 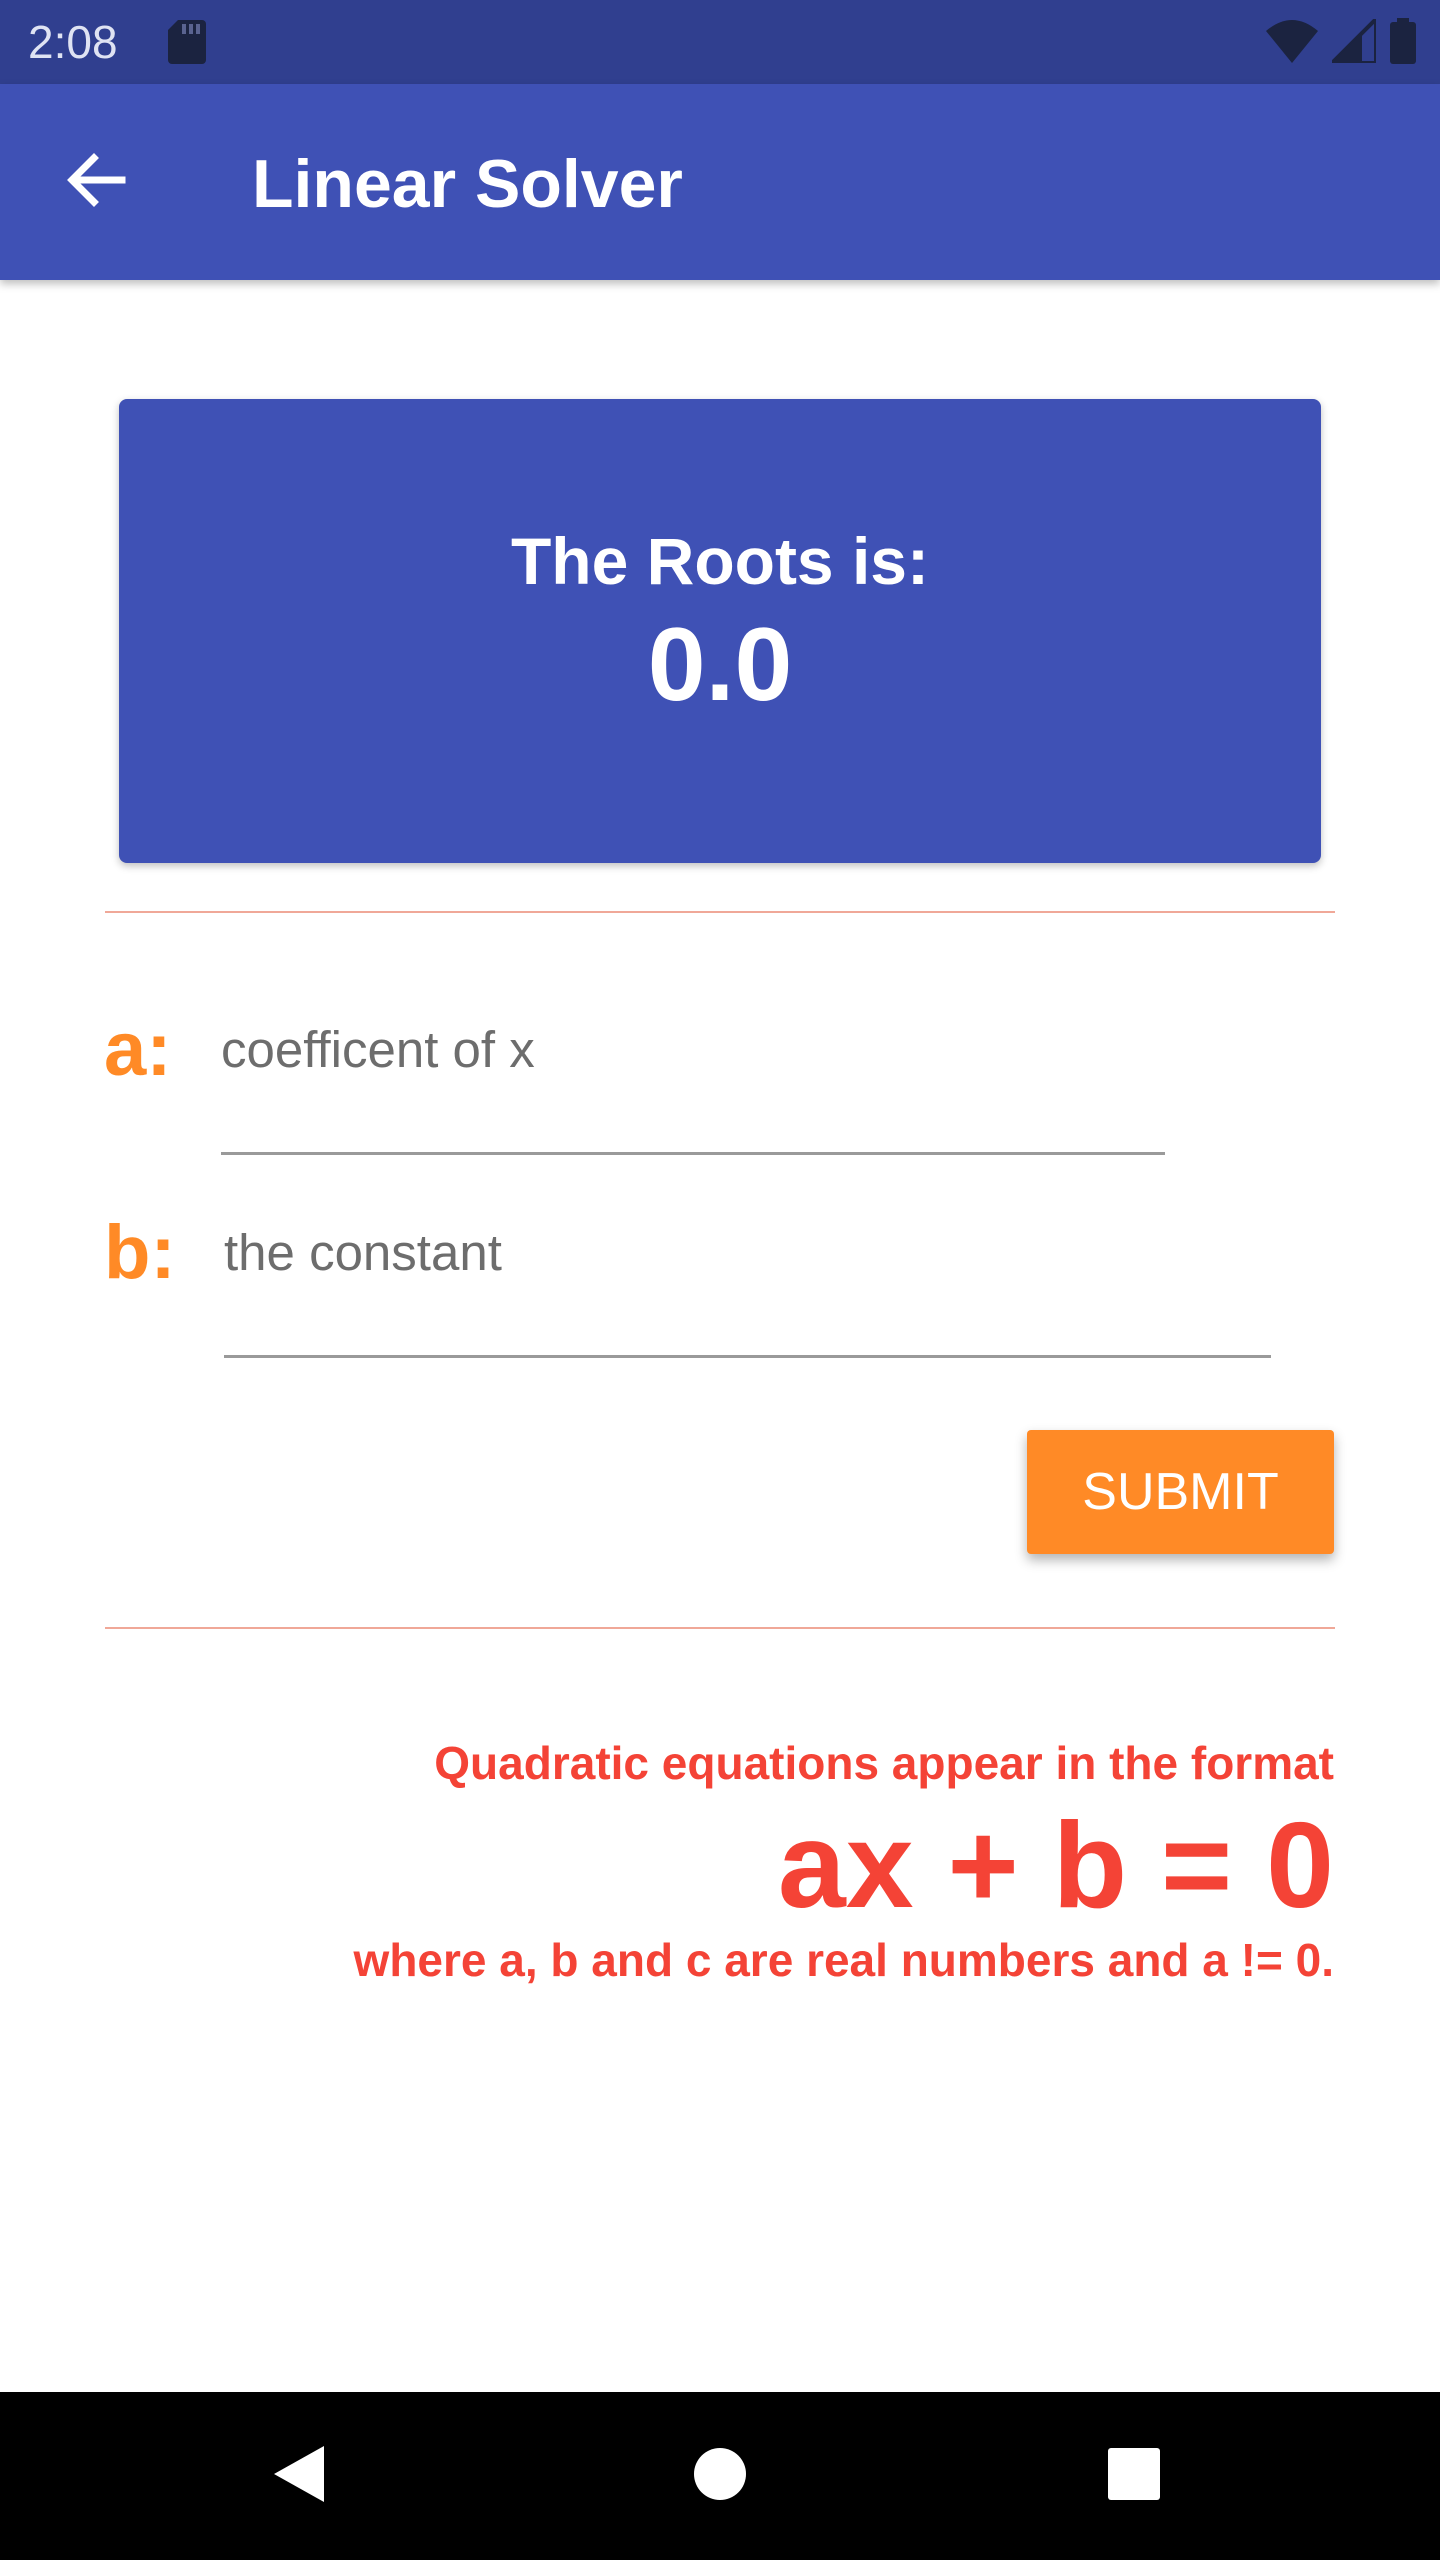 I want to click on recents-square-icon, so click(x=1134, y=2476).